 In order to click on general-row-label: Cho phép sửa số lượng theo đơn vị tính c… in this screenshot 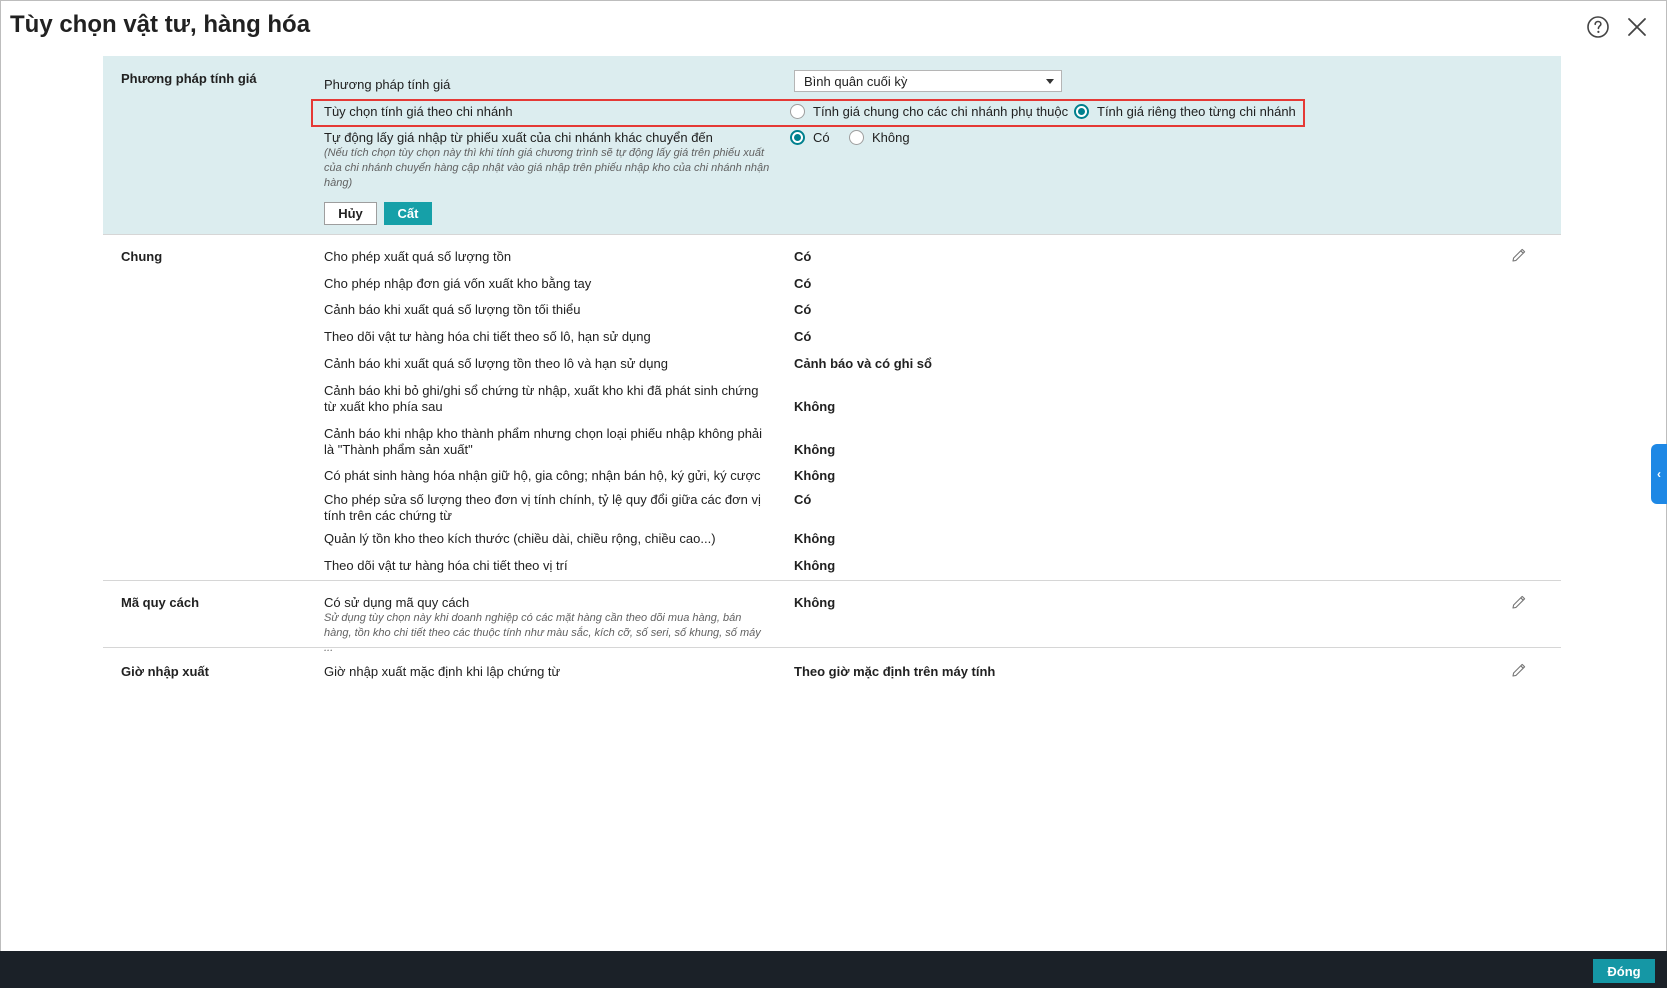, I will do `click(542, 507)`.